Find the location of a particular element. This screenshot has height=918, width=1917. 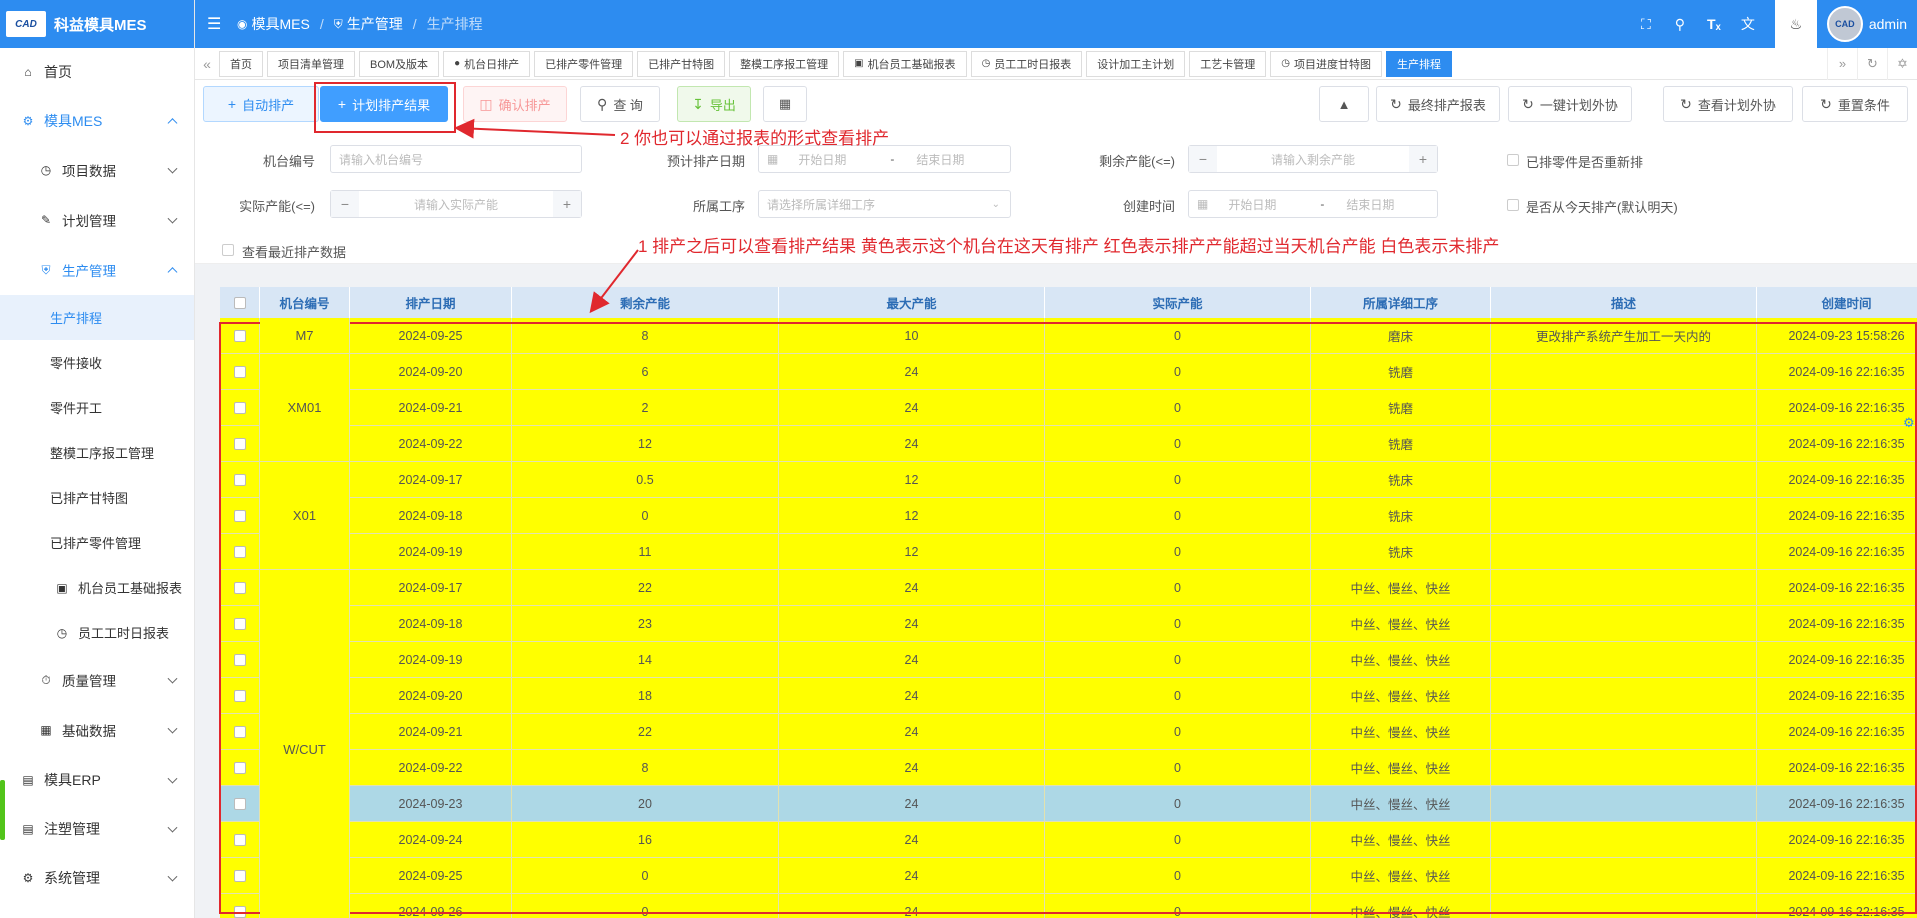

process-placeholder: 请选择所属详细工序 is located at coordinates (821, 204).